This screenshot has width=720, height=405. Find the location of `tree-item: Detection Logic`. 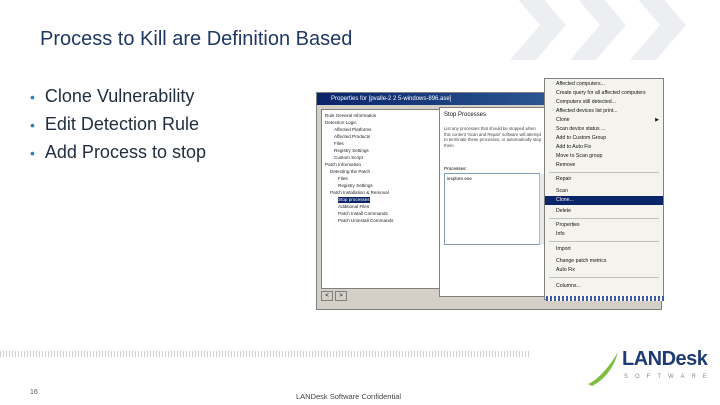

tree-item: Detection Logic is located at coordinates (341, 123).